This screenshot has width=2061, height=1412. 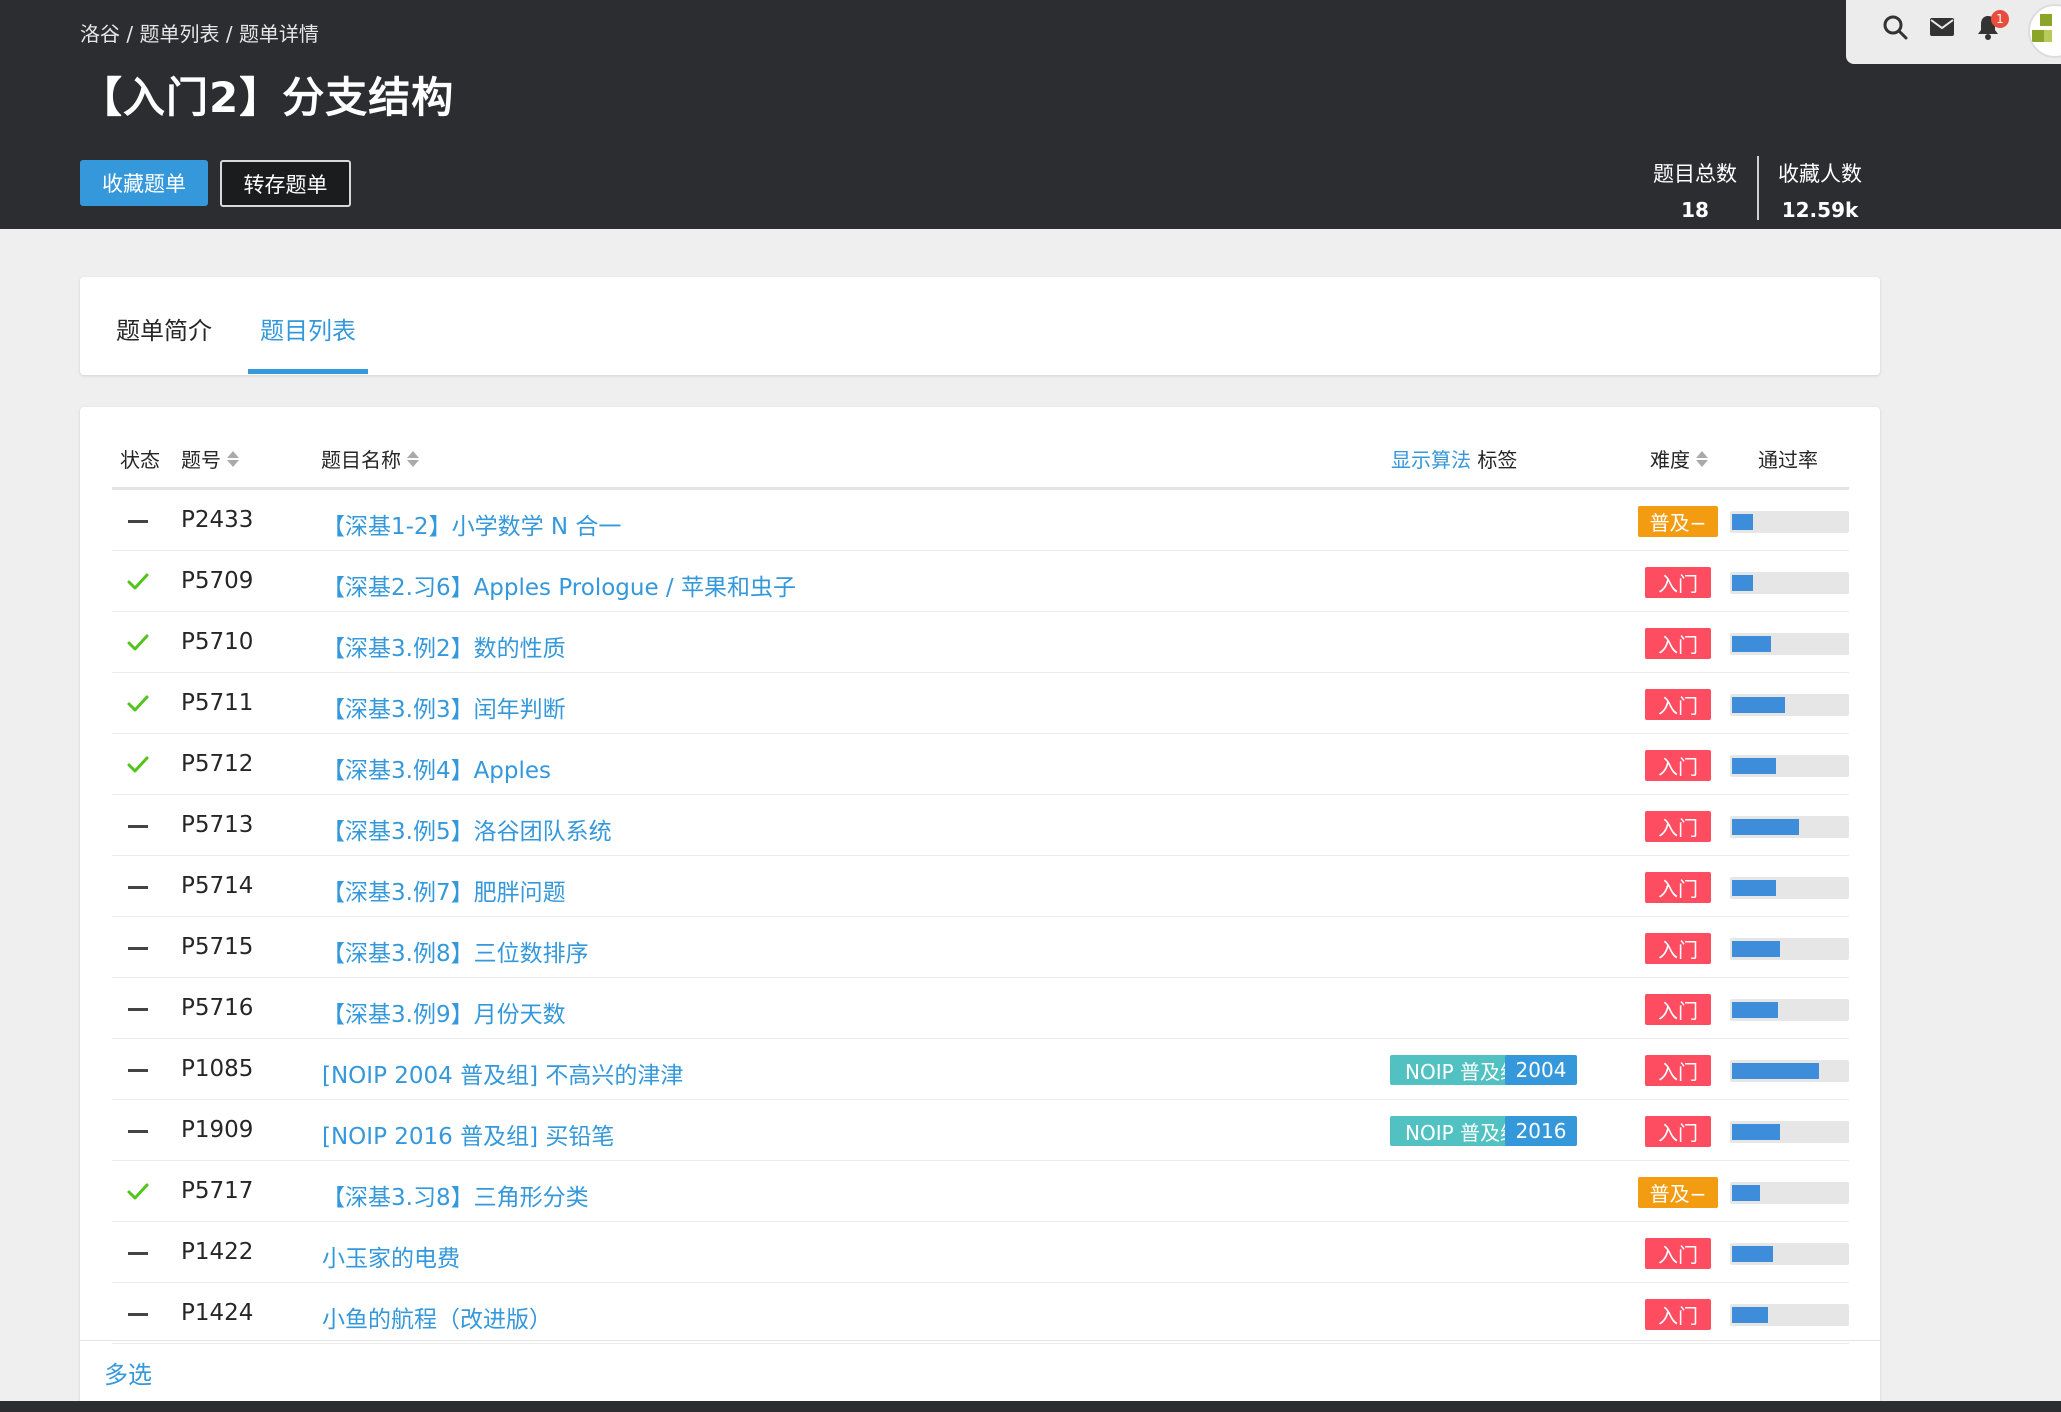 What do you see at coordinates (471, 524) in the screenshot?
I see `problem-title-link: 【深基1-2】小学数学 N 合一` at bounding box center [471, 524].